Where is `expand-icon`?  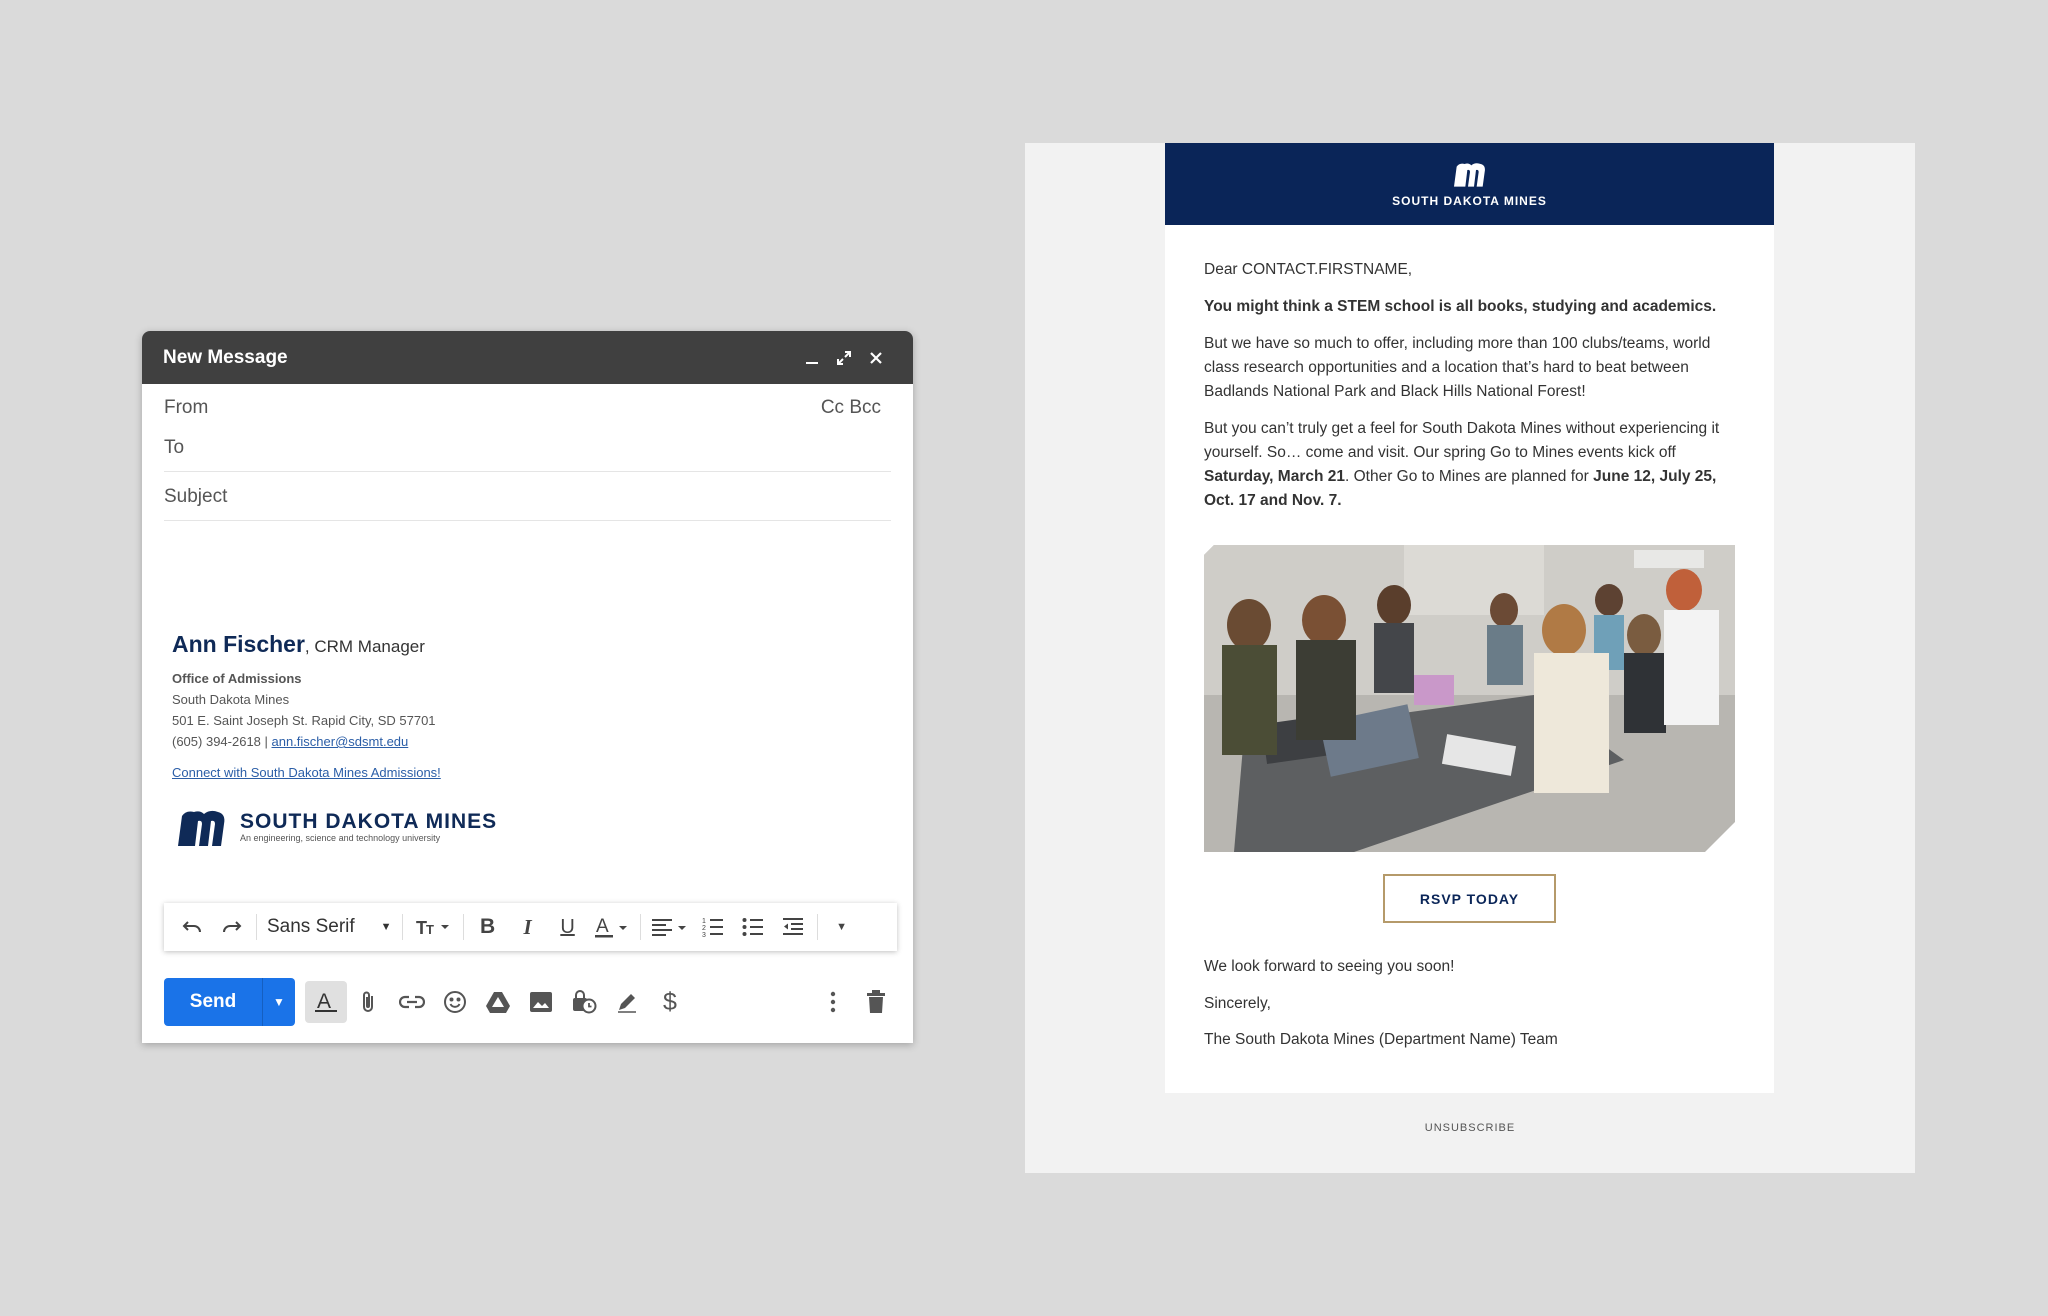
expand-icon is located at coordinates (844, 358).